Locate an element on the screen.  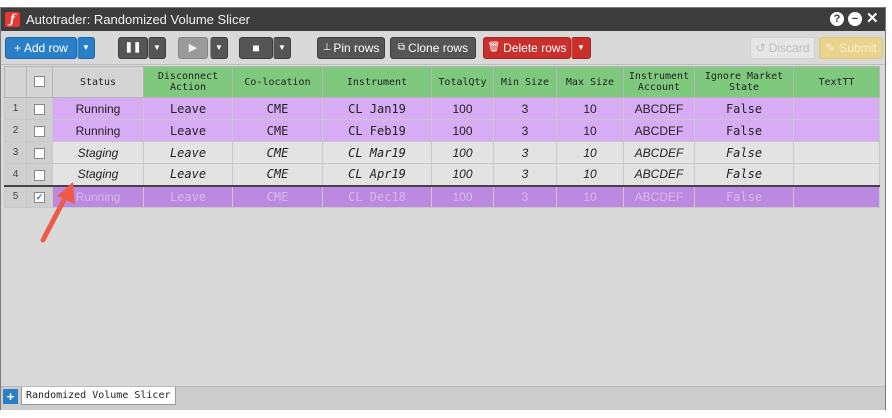
discard-label: Discard is located at coordinates (789, 48).